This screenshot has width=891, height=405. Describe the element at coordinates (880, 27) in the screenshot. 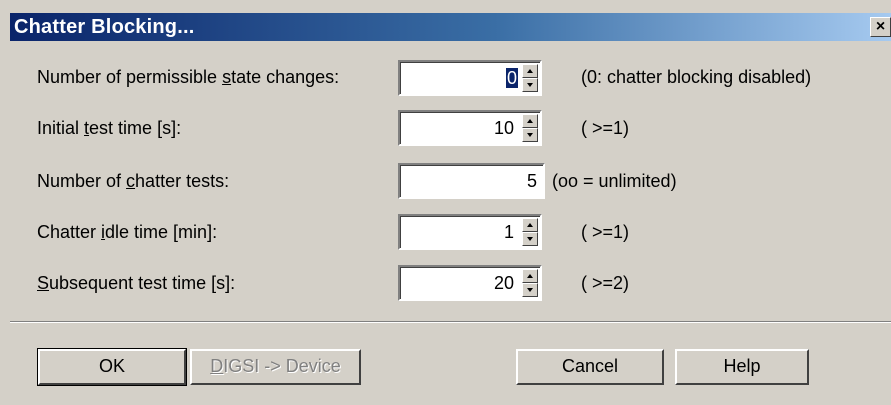

I see `close-icon: ×` at that location.